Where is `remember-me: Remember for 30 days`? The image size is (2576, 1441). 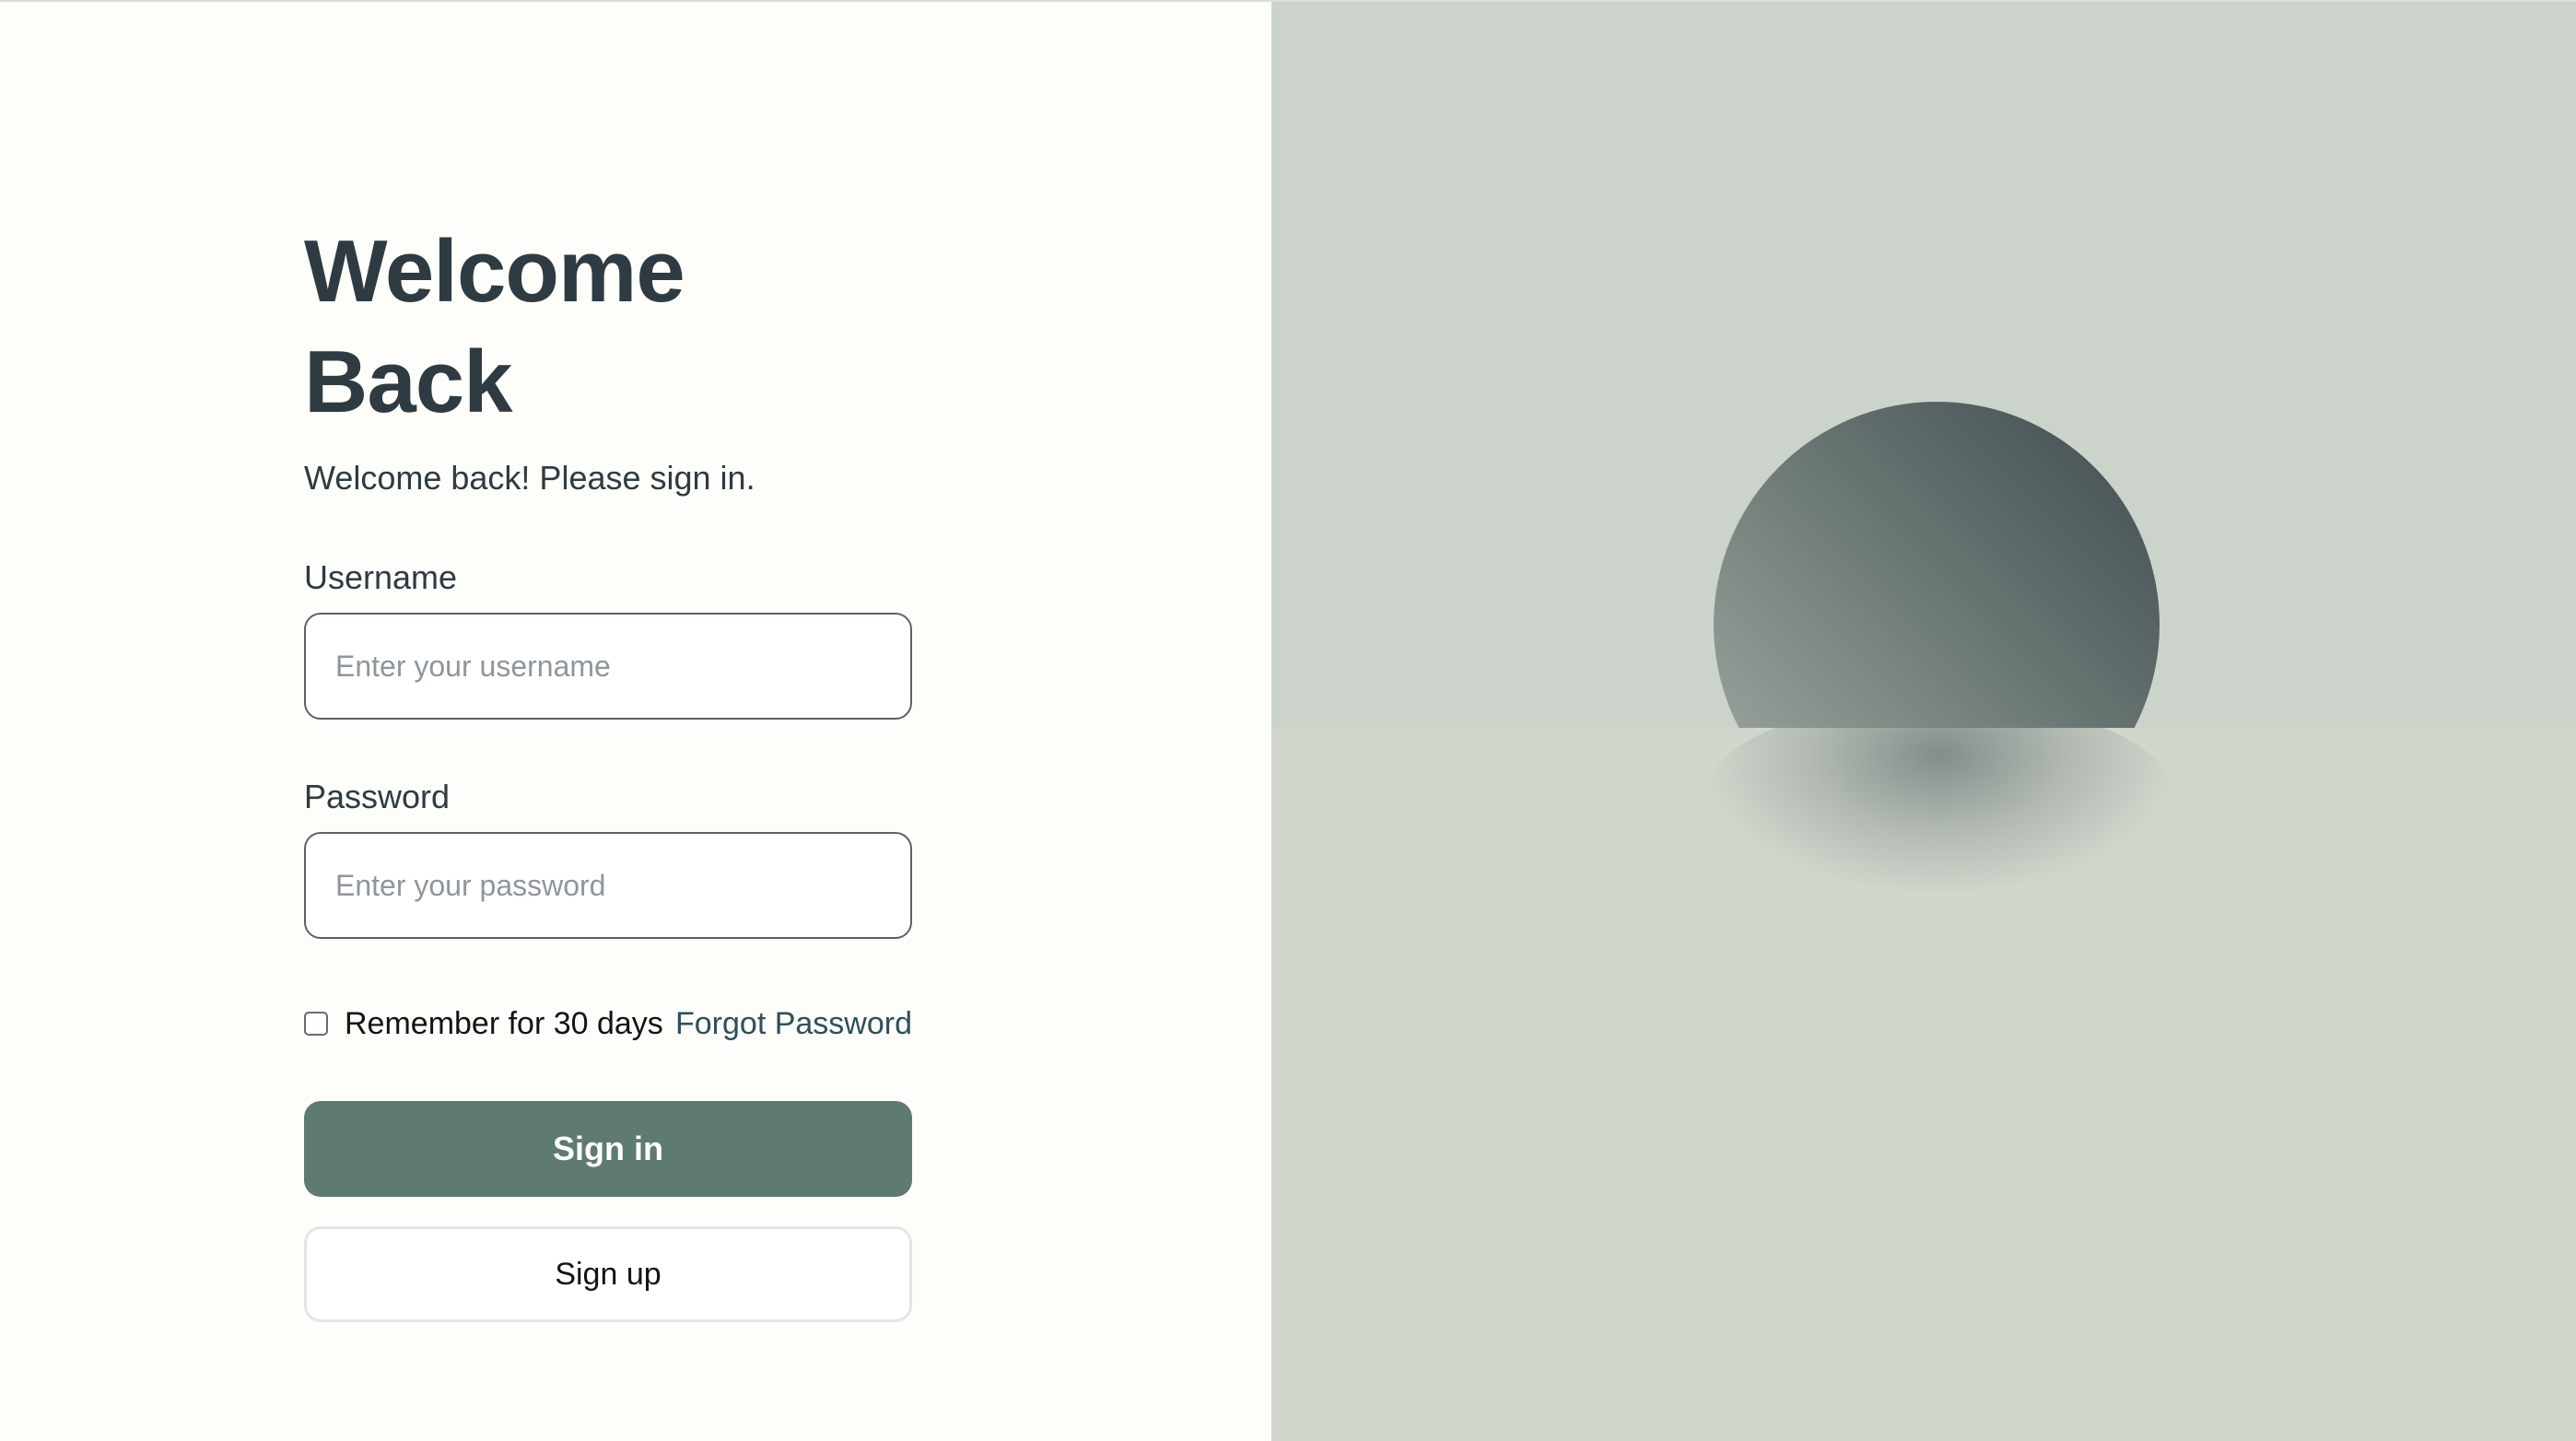
remember-me: Remember for 30 days is located at coordinates (484, 1024).